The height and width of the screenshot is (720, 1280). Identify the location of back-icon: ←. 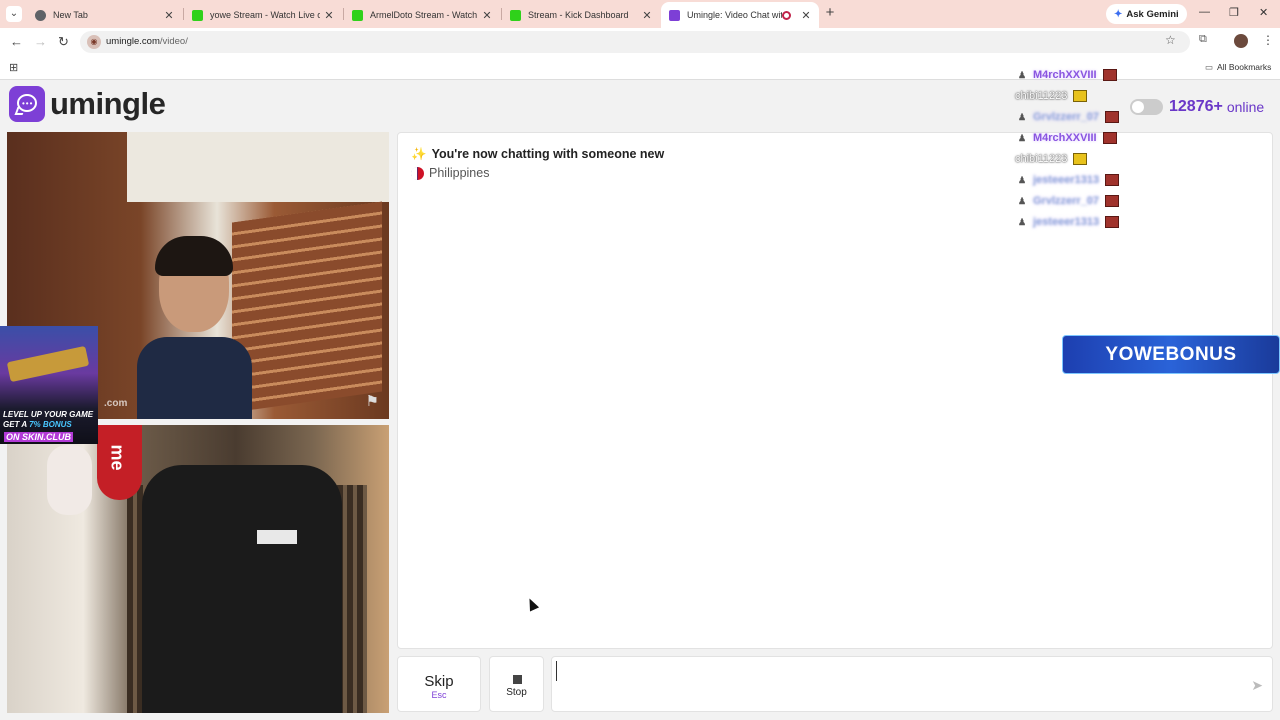
(16, 42).